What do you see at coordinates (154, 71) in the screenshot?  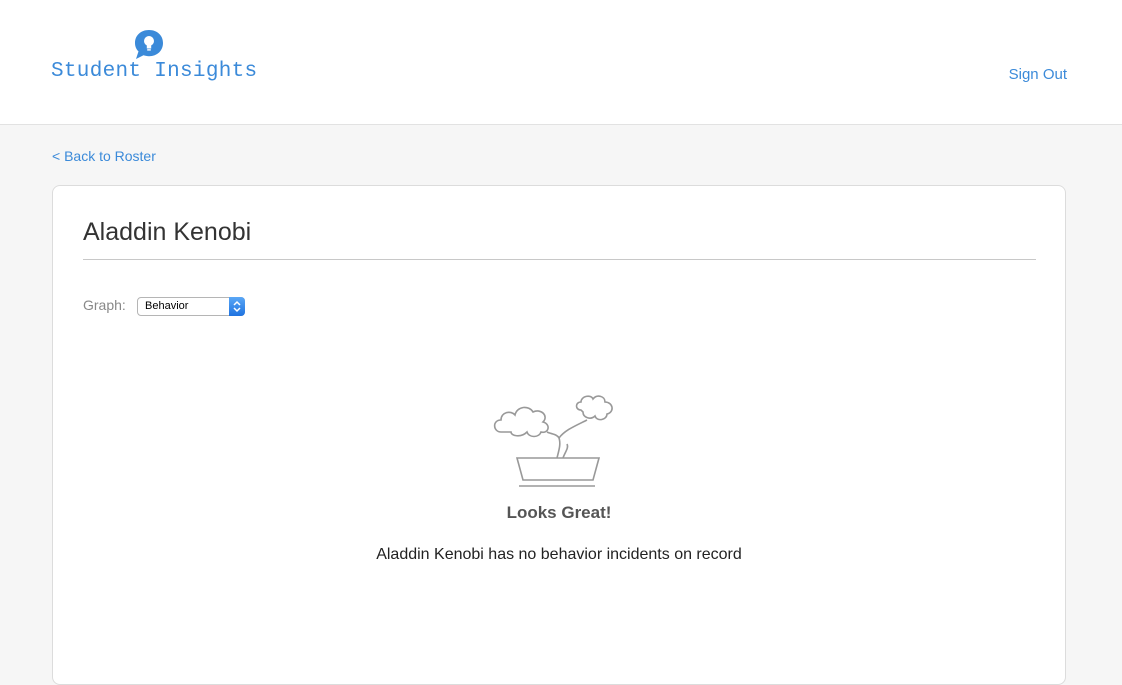 I see `app-name: Student Insights` at bounding box center [154, 71].